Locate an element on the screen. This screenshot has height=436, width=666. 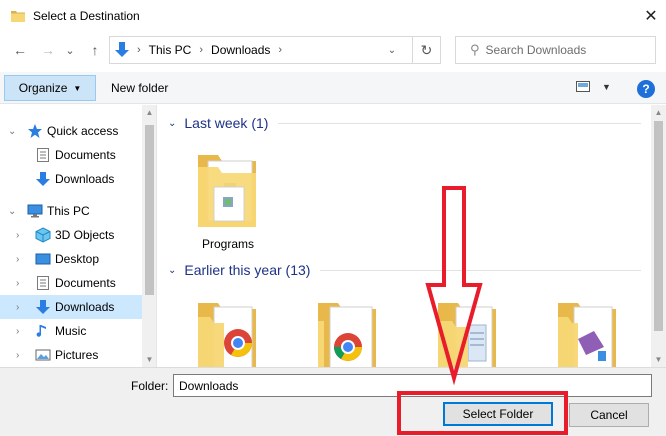
sidebar-item-documents-pc: › Documents is located at coordinates (71, 283).